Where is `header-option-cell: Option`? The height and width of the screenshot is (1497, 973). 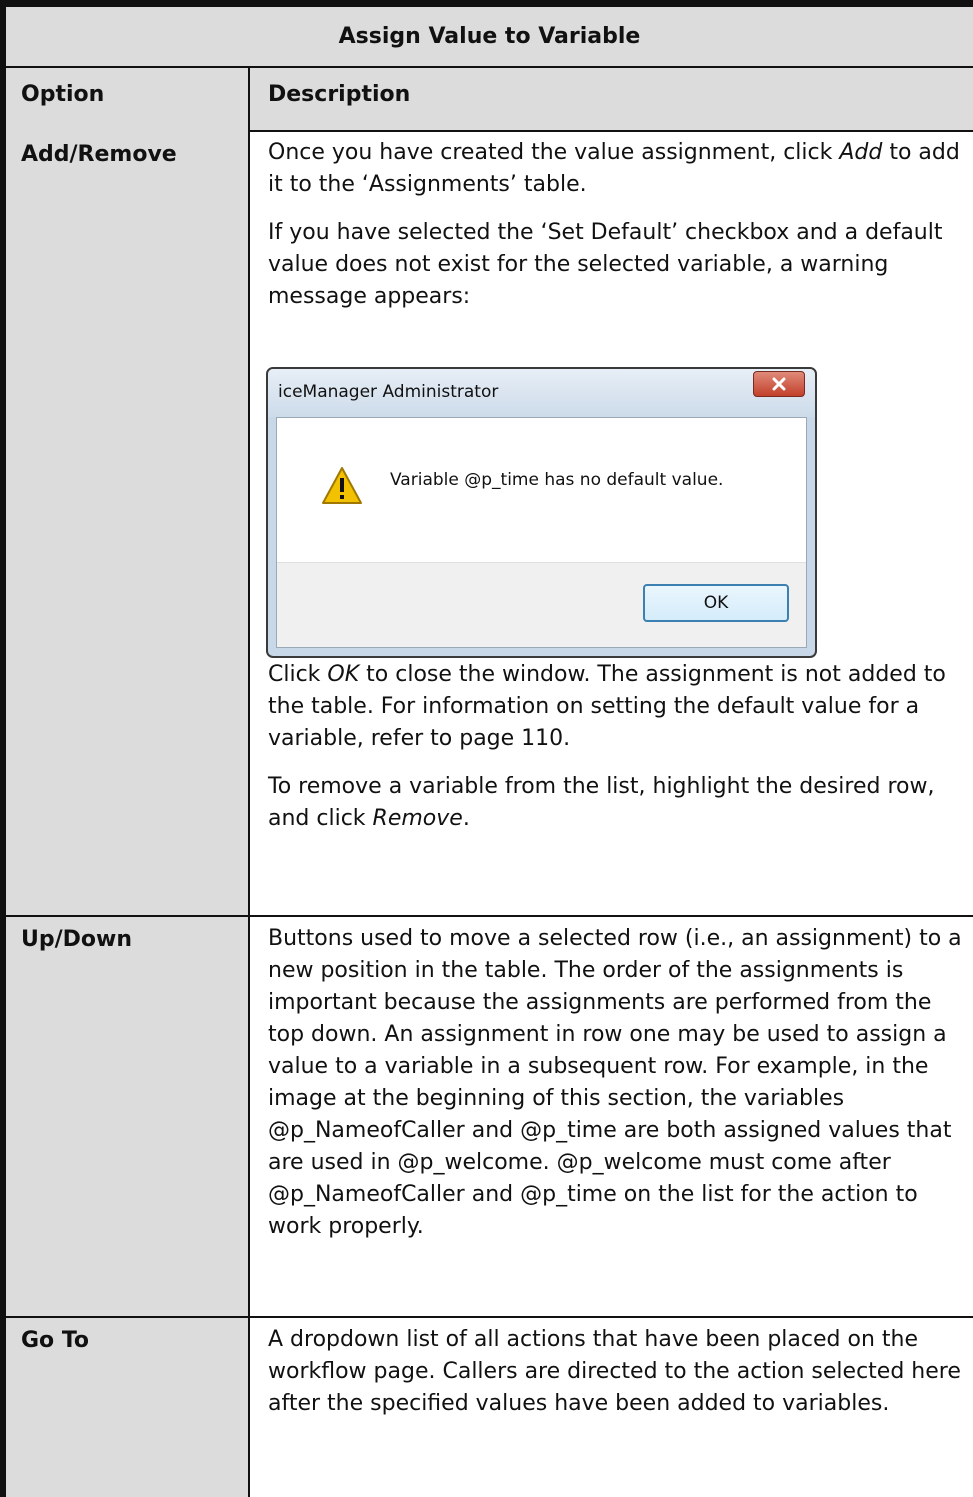
header-option-cell: Option is located at coordinates (128, 99).